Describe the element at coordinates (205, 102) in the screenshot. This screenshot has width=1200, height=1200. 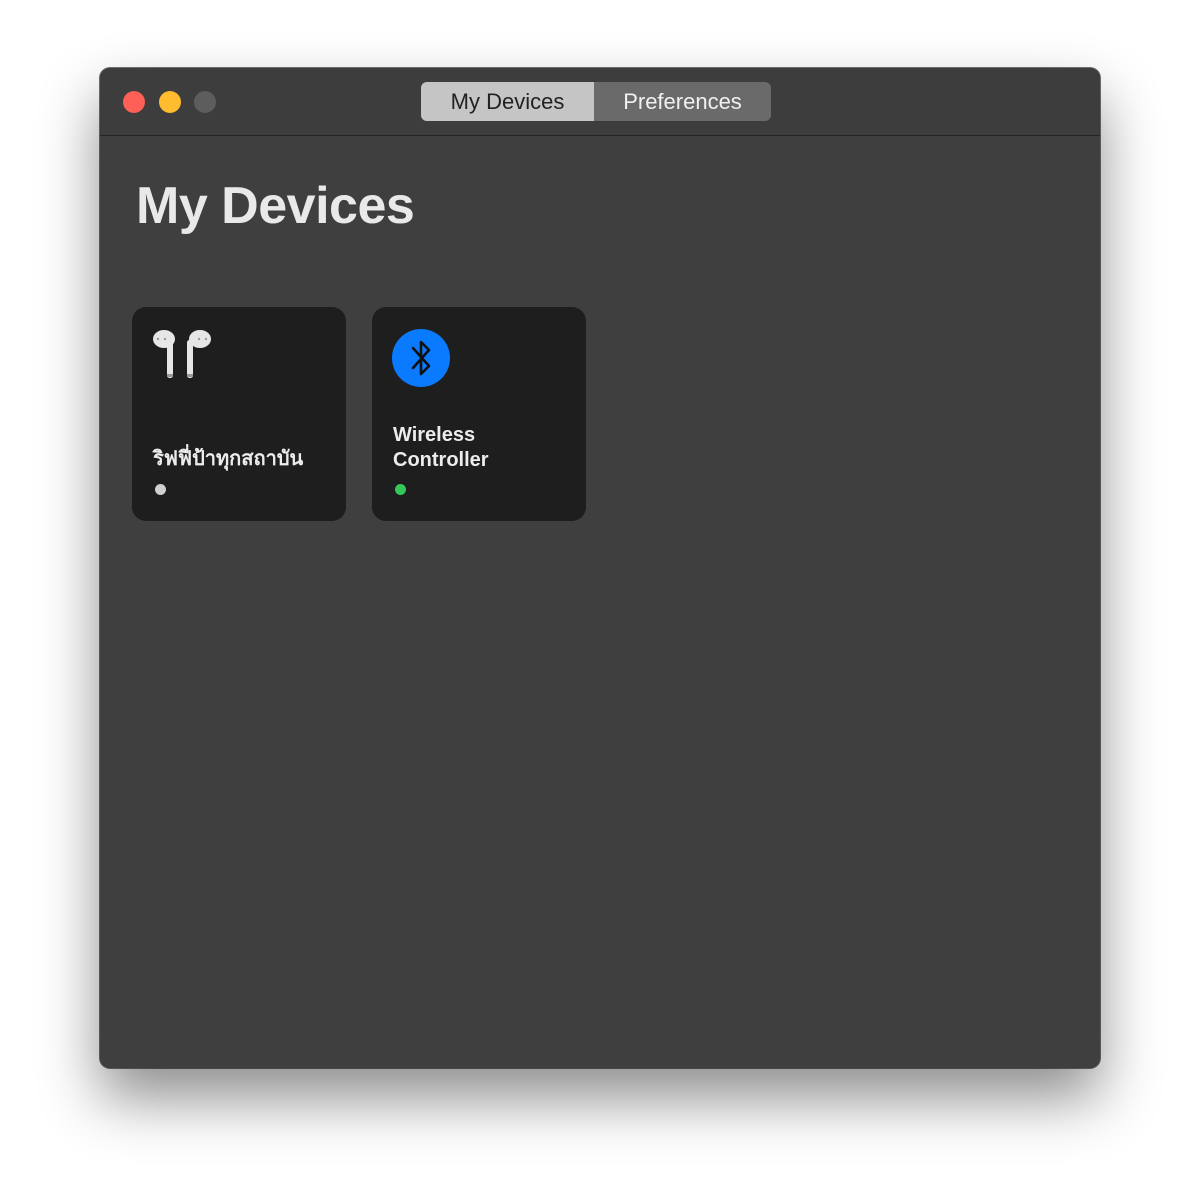
I see `zoom-window-button` at that location.